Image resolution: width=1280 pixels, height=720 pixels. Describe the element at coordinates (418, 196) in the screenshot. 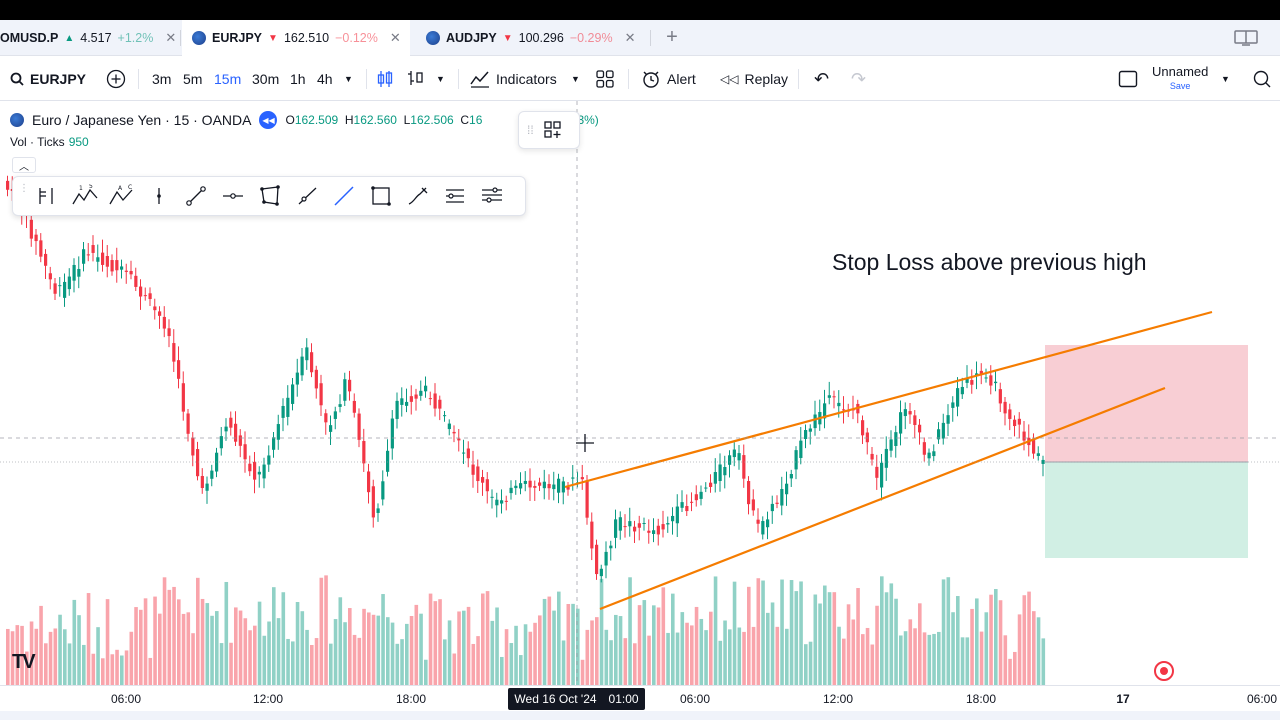

I see `brush-tool` at that location.